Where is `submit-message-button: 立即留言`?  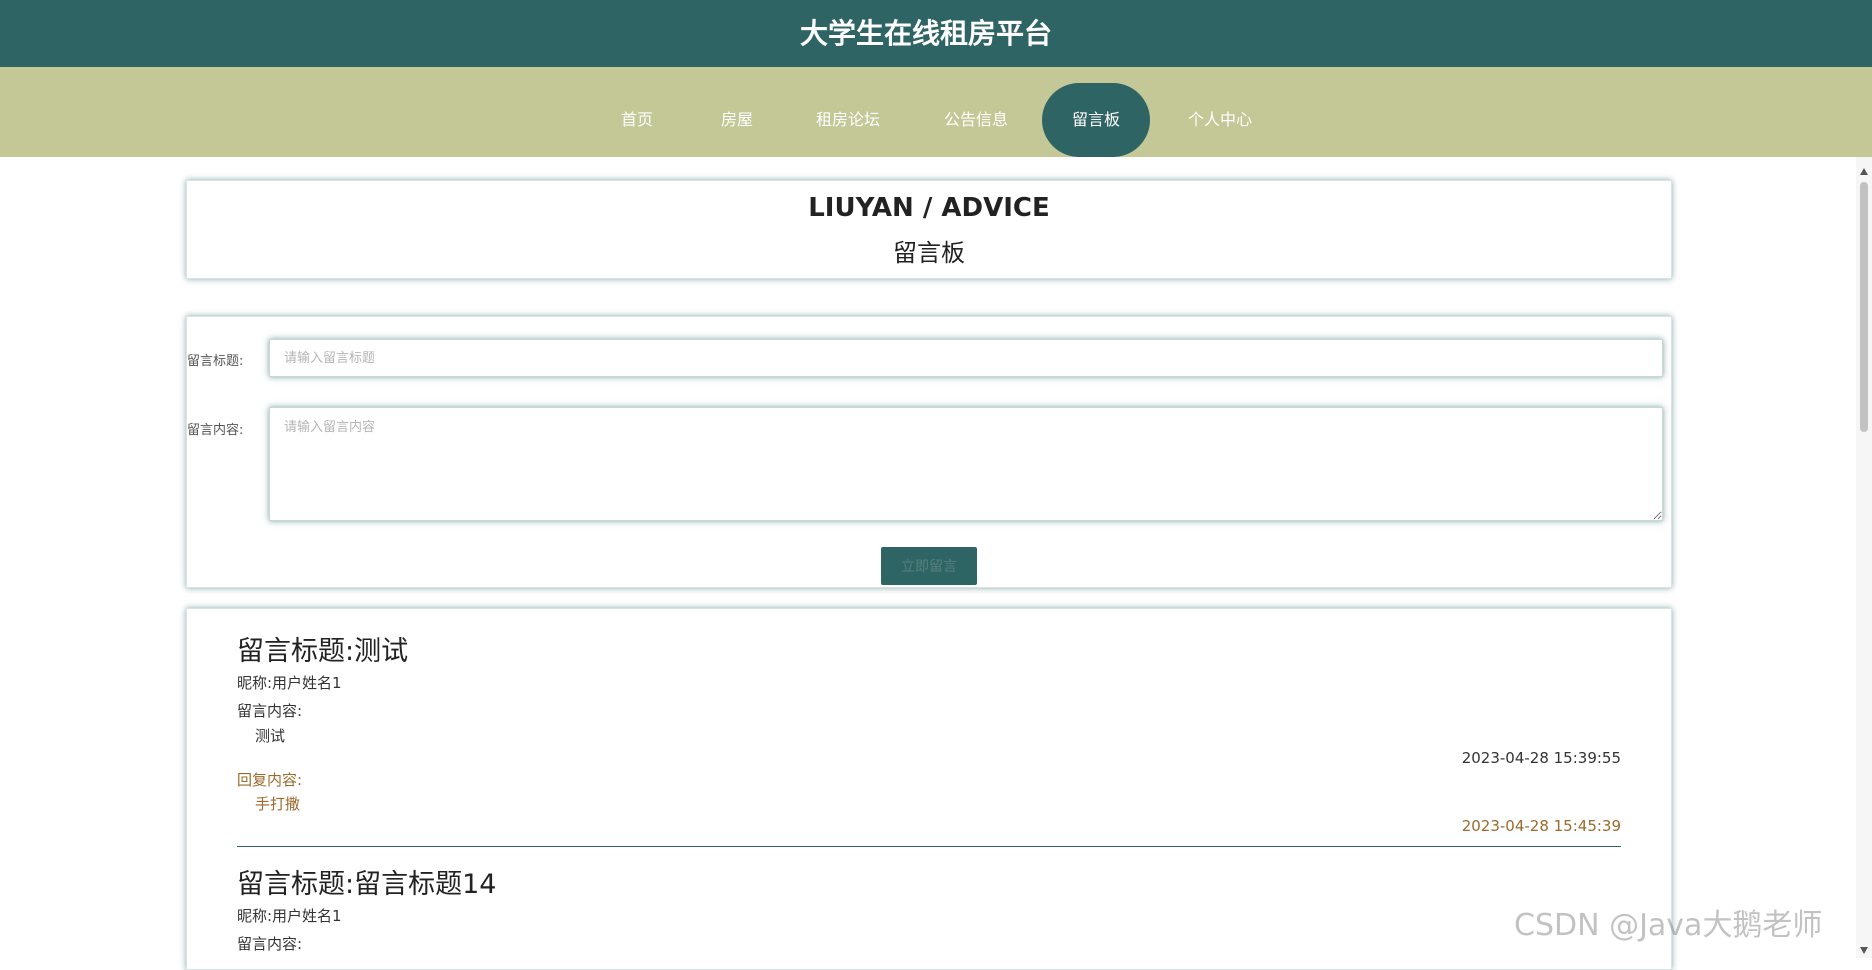
submit-message-button: 立即留言 is located at coordinates (929, 566).